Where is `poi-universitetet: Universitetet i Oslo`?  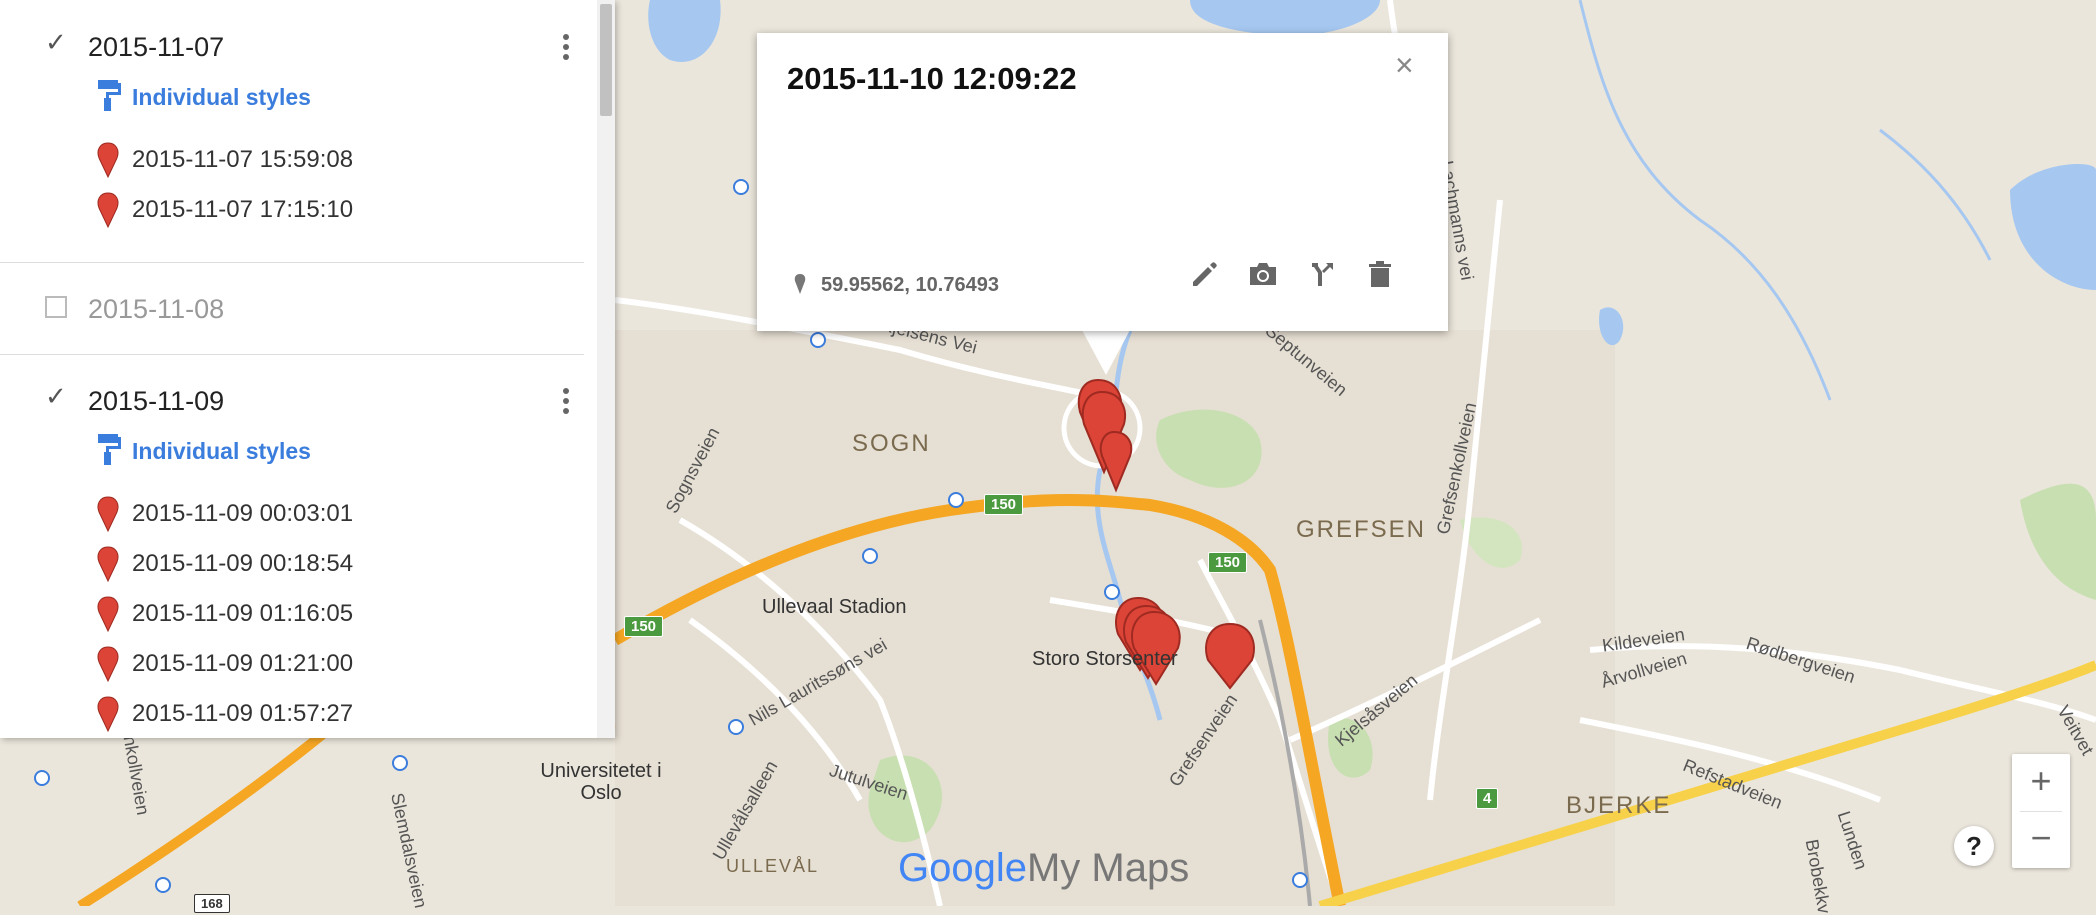
poi-universitetet: Universitetet i Oslo is located at coordinates (601, 782).